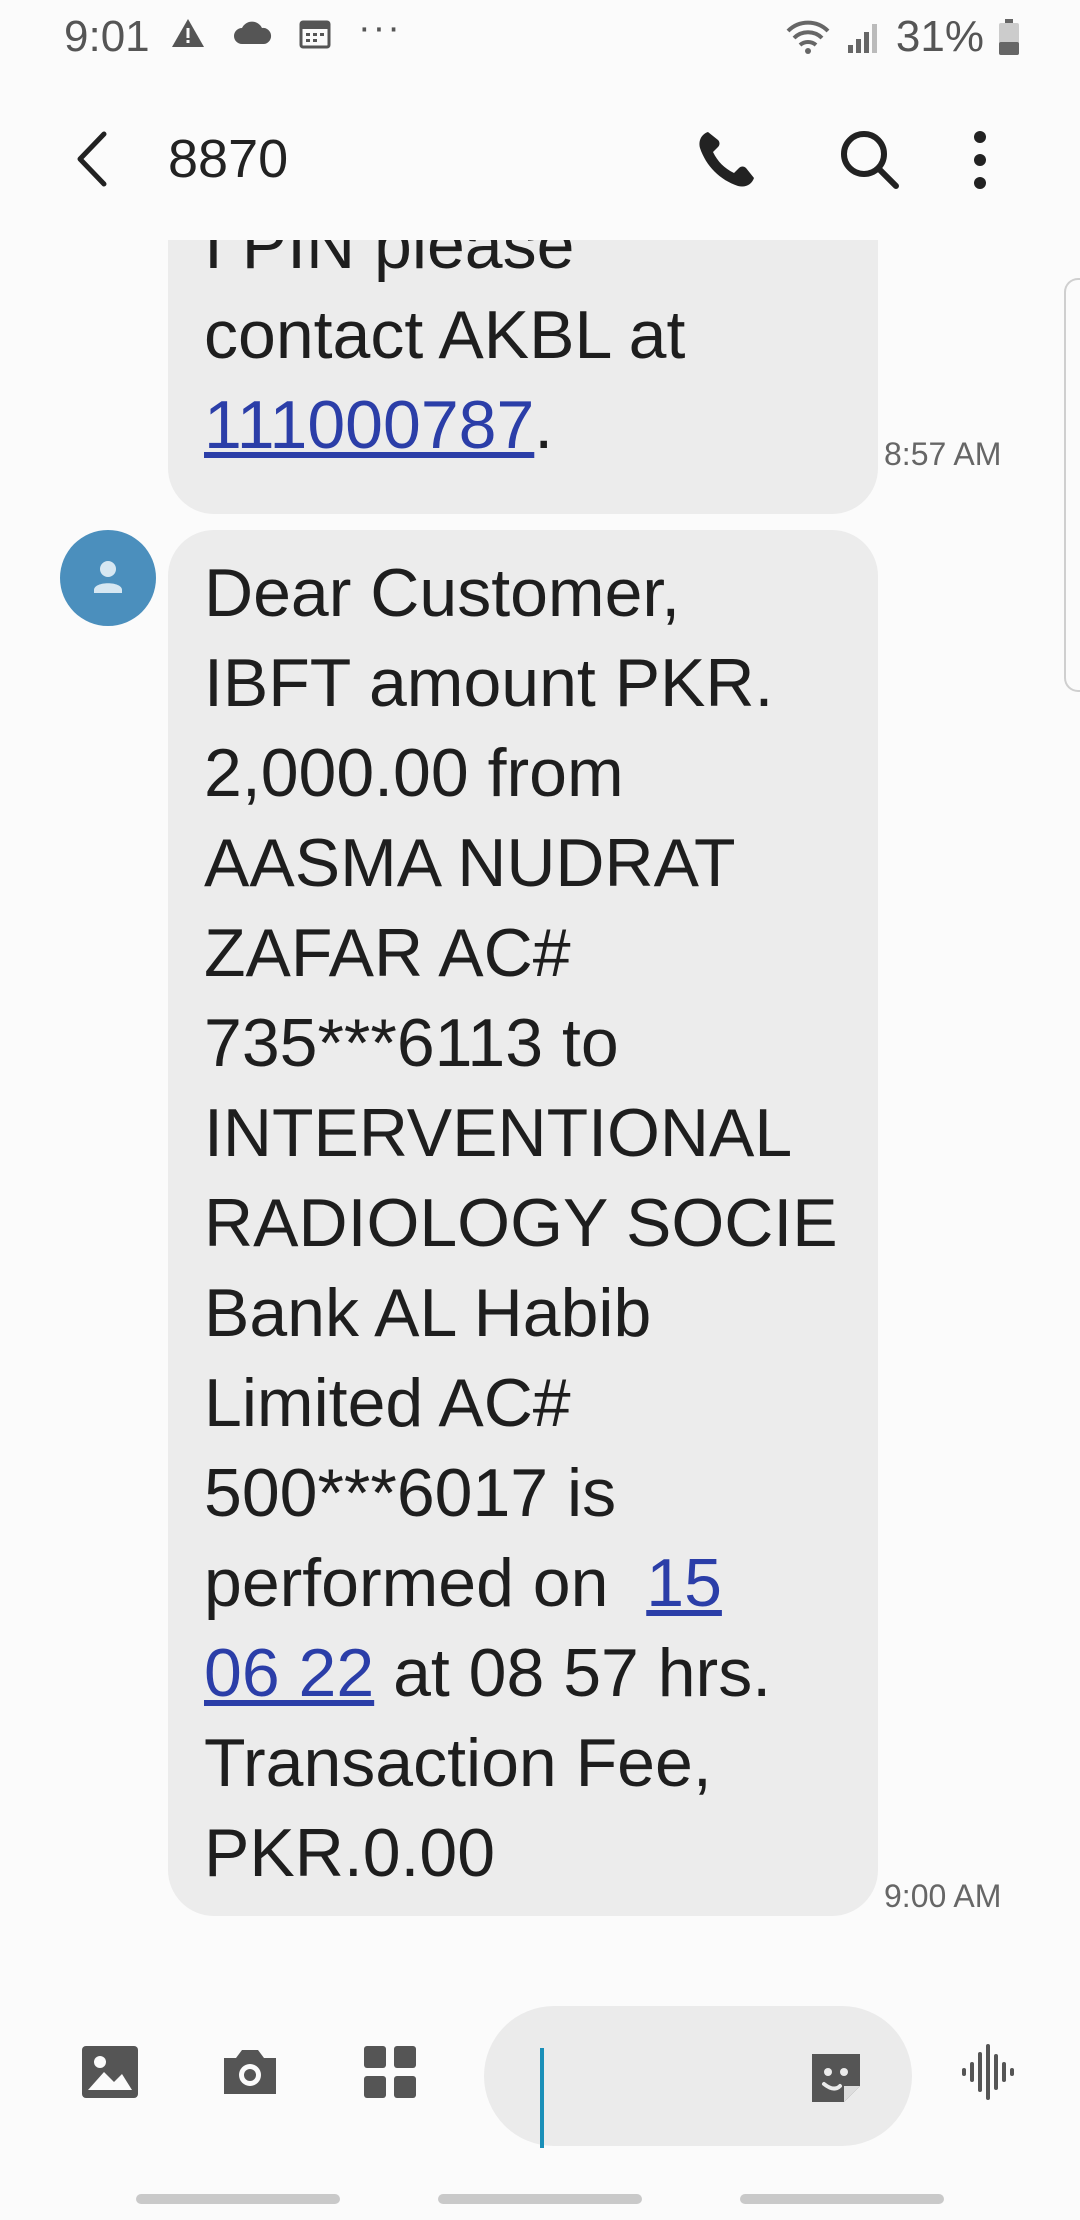 The height and width of the screenshot is (2220, 1080). I want to click on status-time: 9:01, so click(107, 36).